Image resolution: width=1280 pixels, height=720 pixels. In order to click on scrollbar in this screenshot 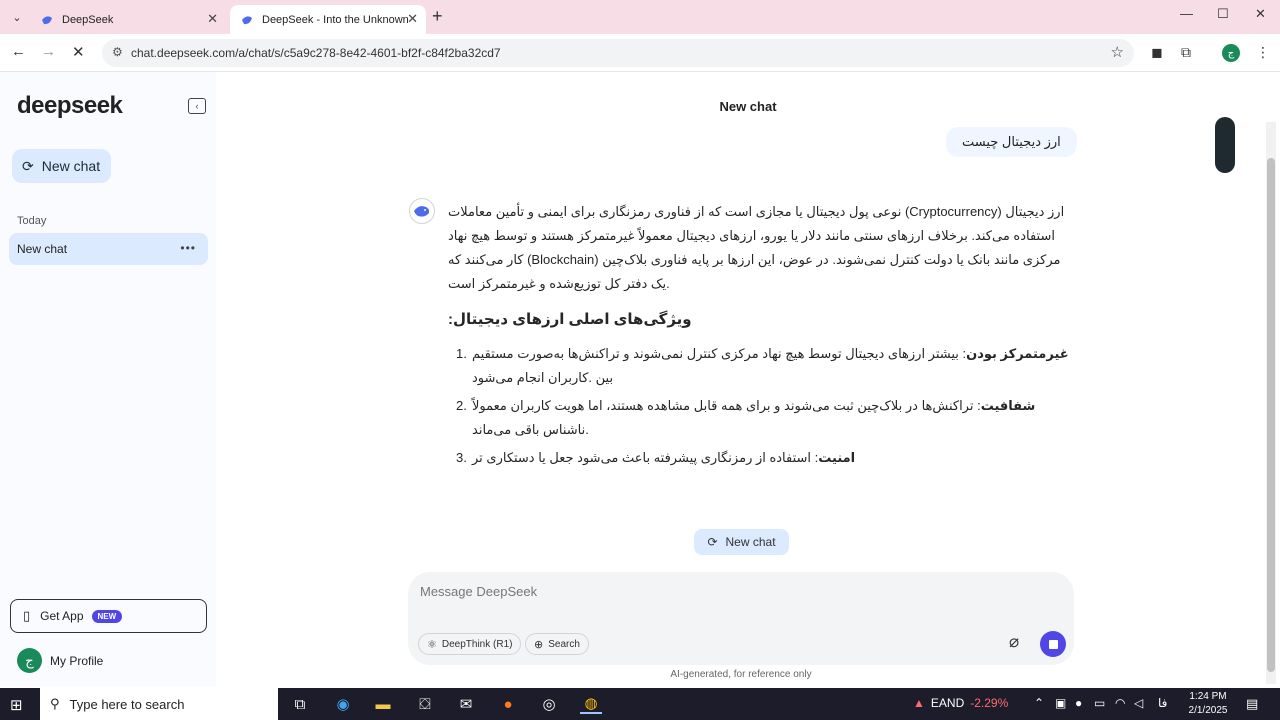, I will do `click(1271, 403)`.